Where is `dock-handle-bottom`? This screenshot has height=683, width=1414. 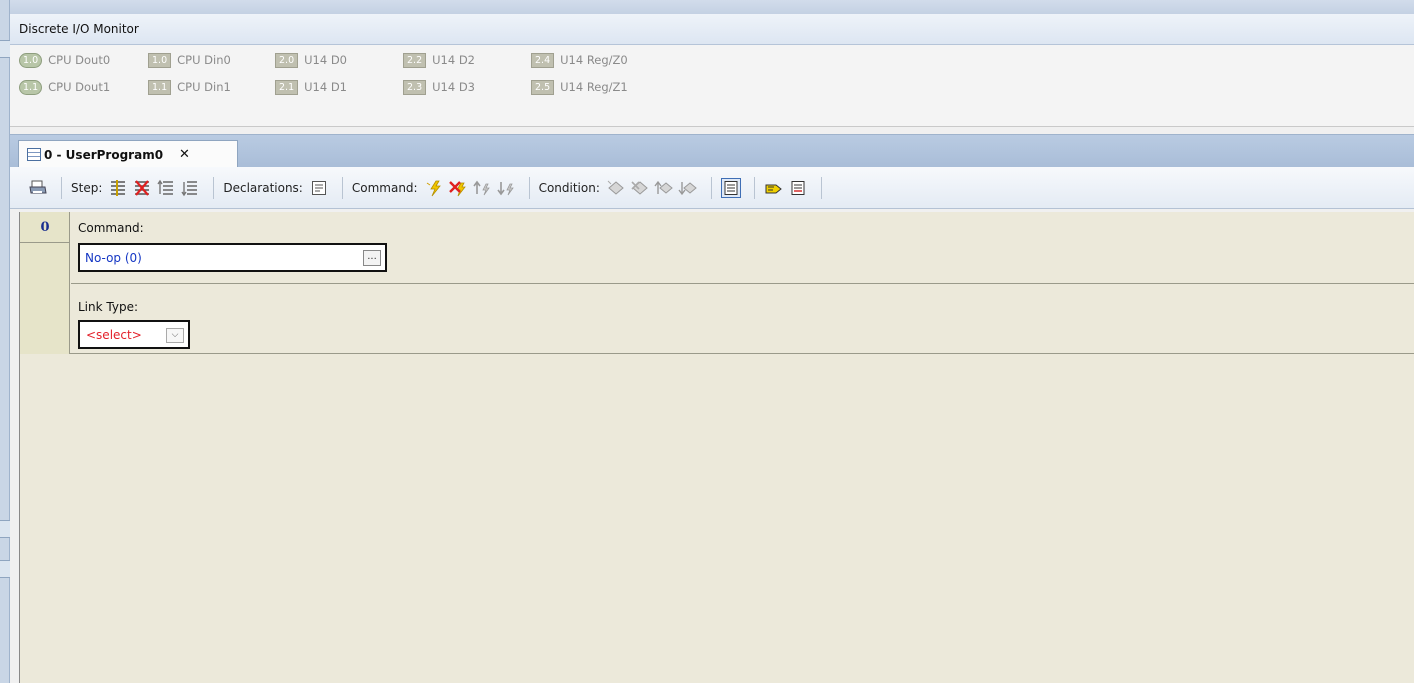 dock-handle-bottom is located at coordinates (5, 569).